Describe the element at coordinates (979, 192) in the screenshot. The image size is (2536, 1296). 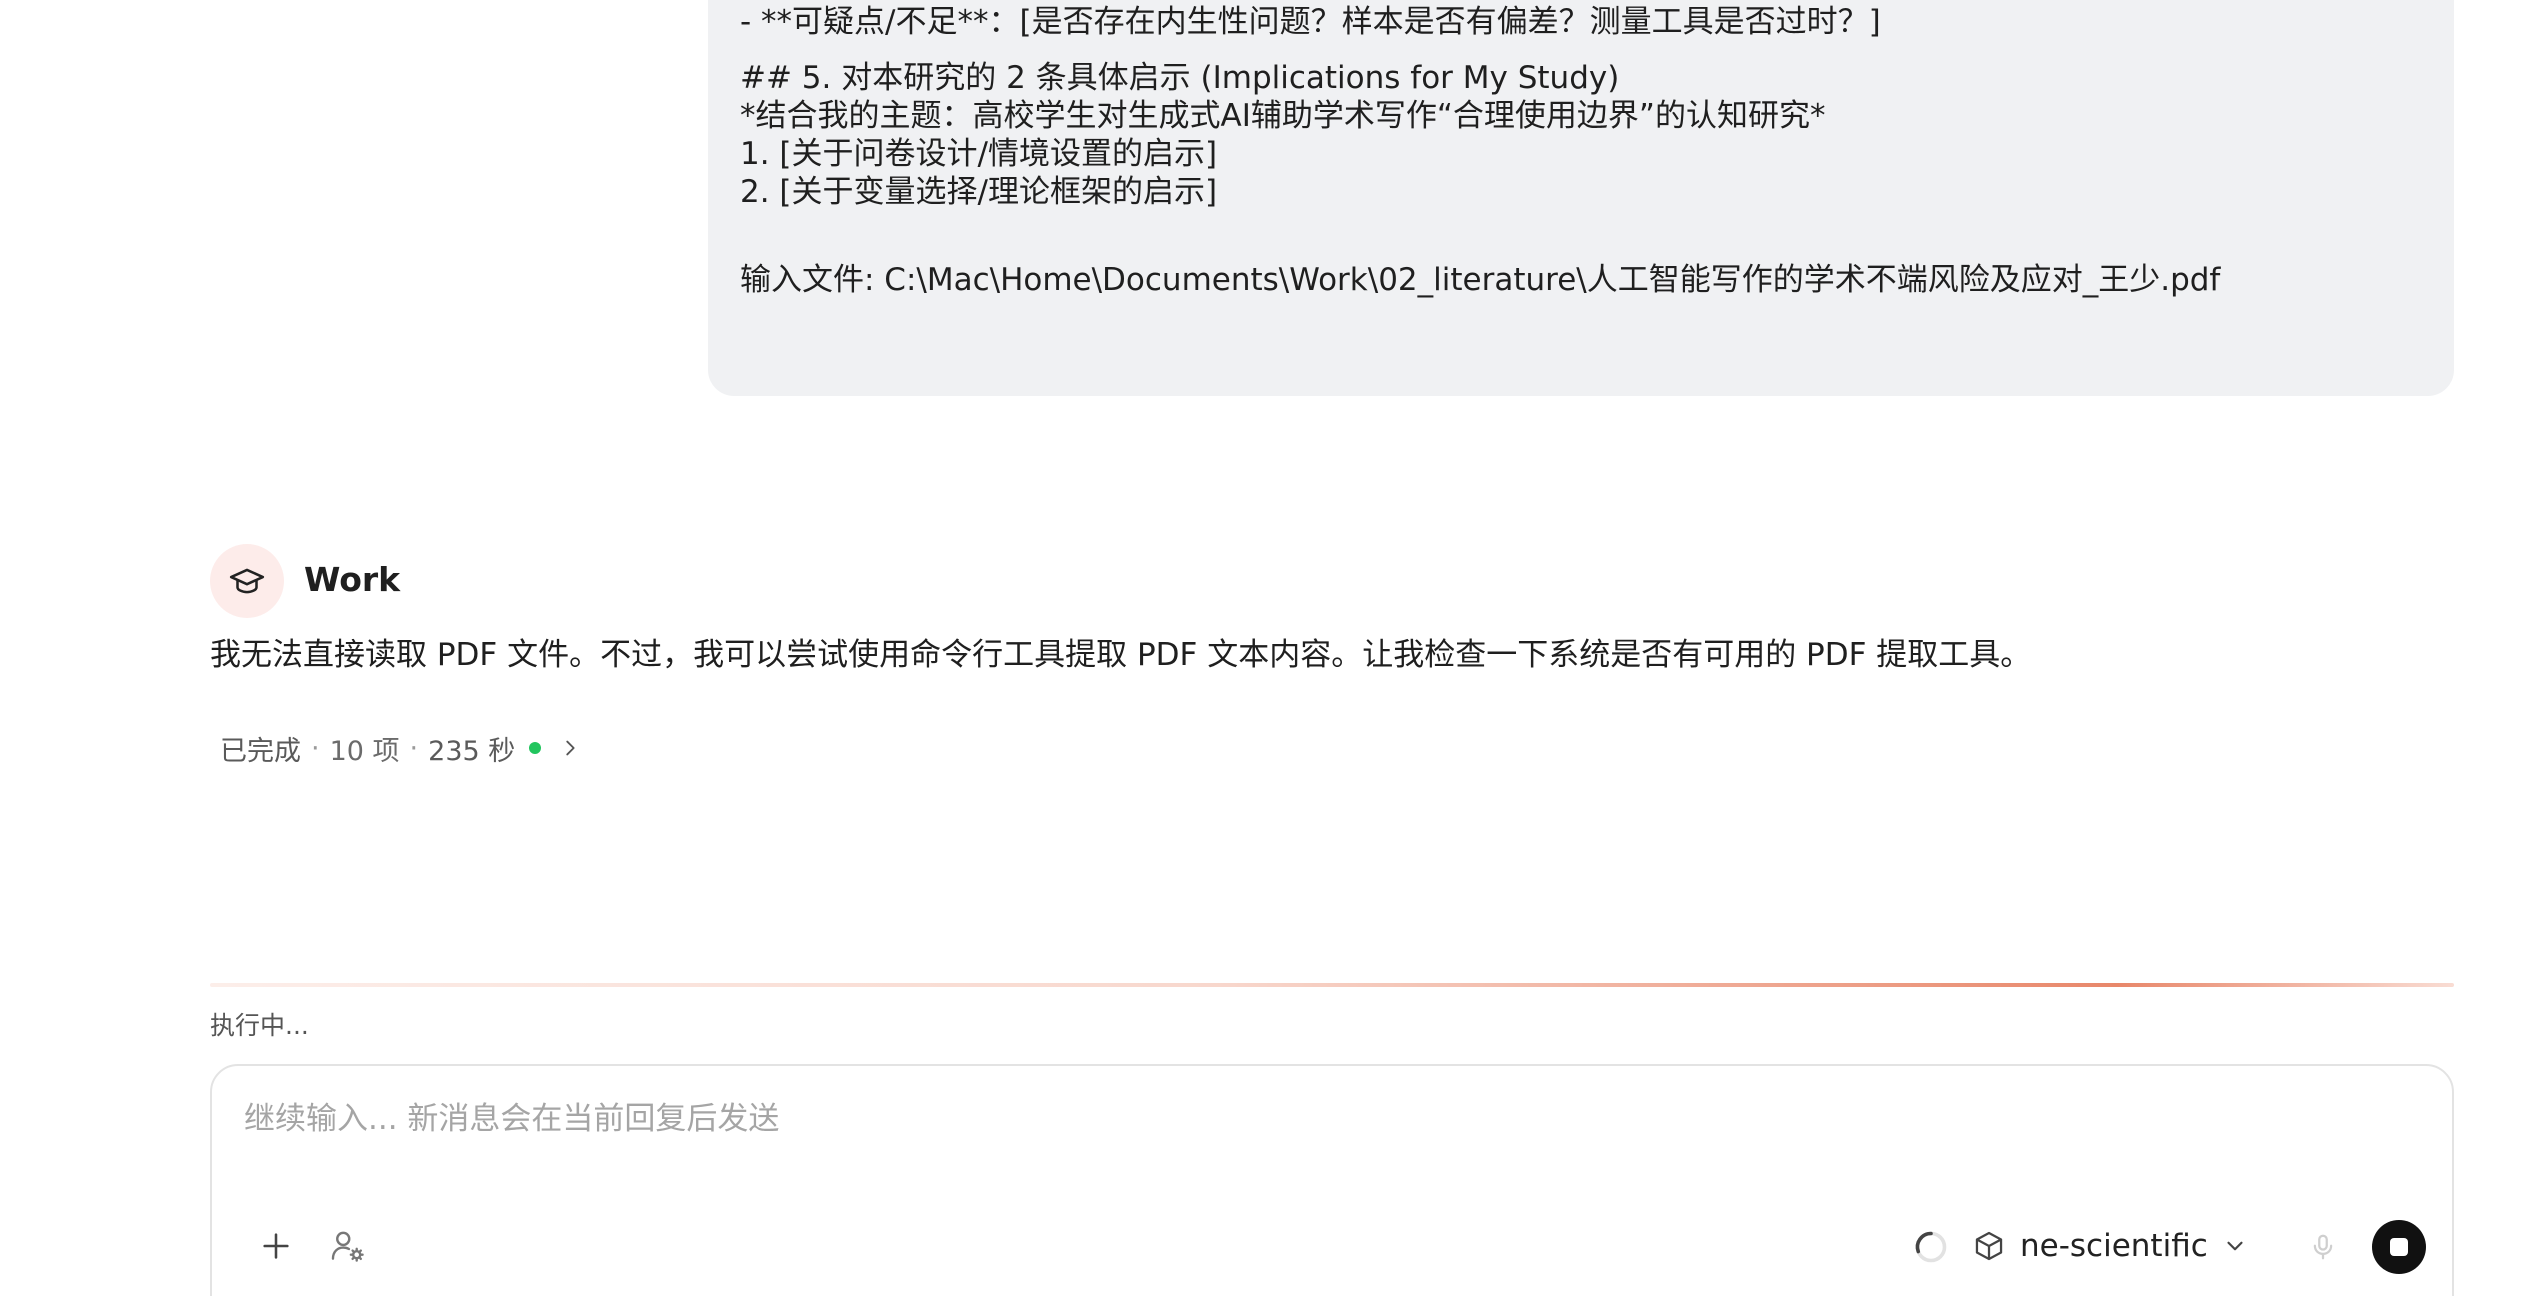
I see `bubble-line-item-2: 2. [关于变量选择/理论框架的启示]` at that location.